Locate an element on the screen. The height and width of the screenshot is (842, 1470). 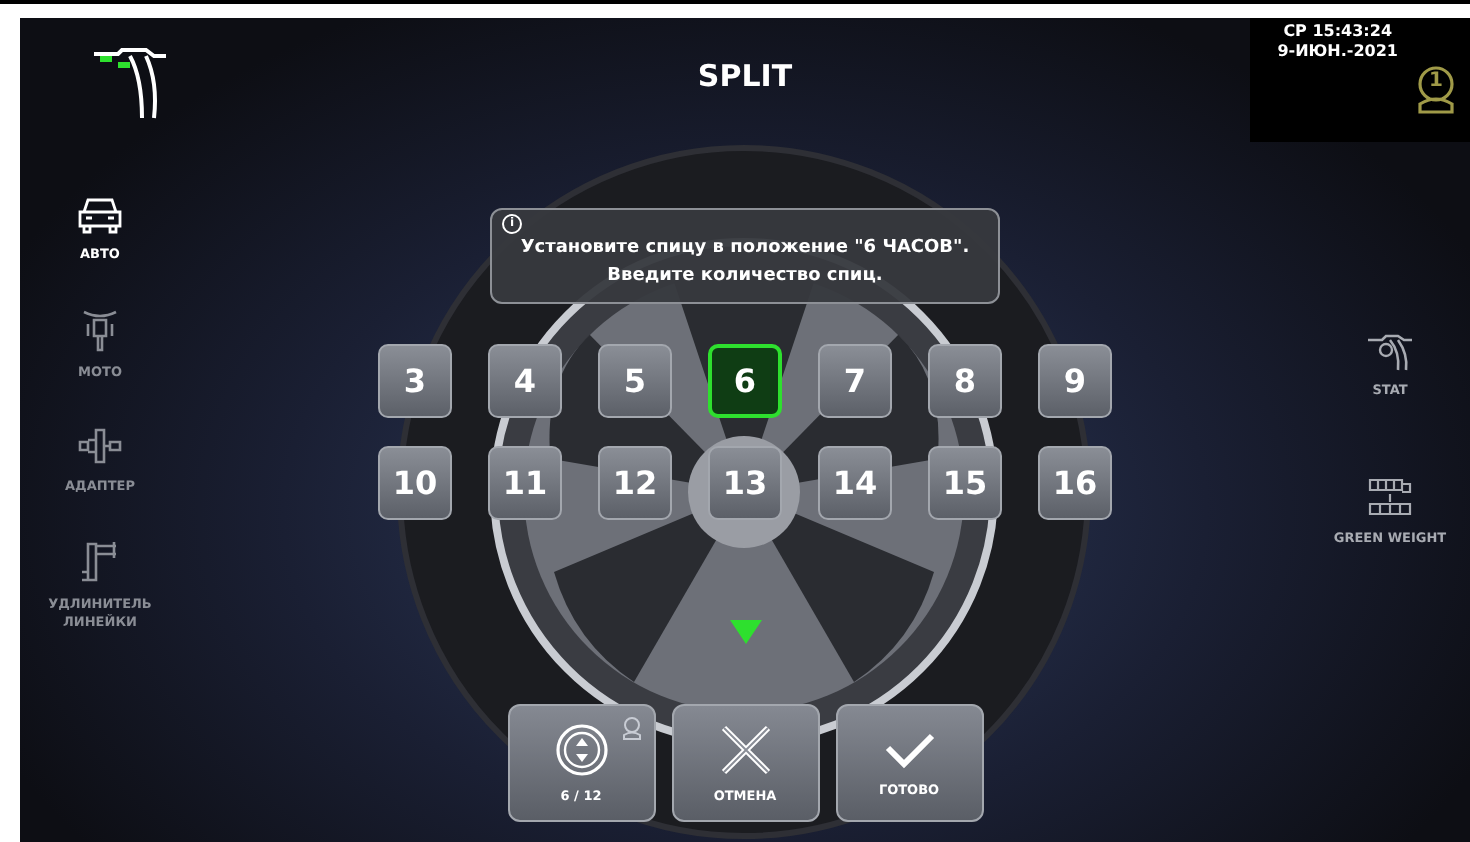
up-down-dial-icon is located at coordinates (581, 749).